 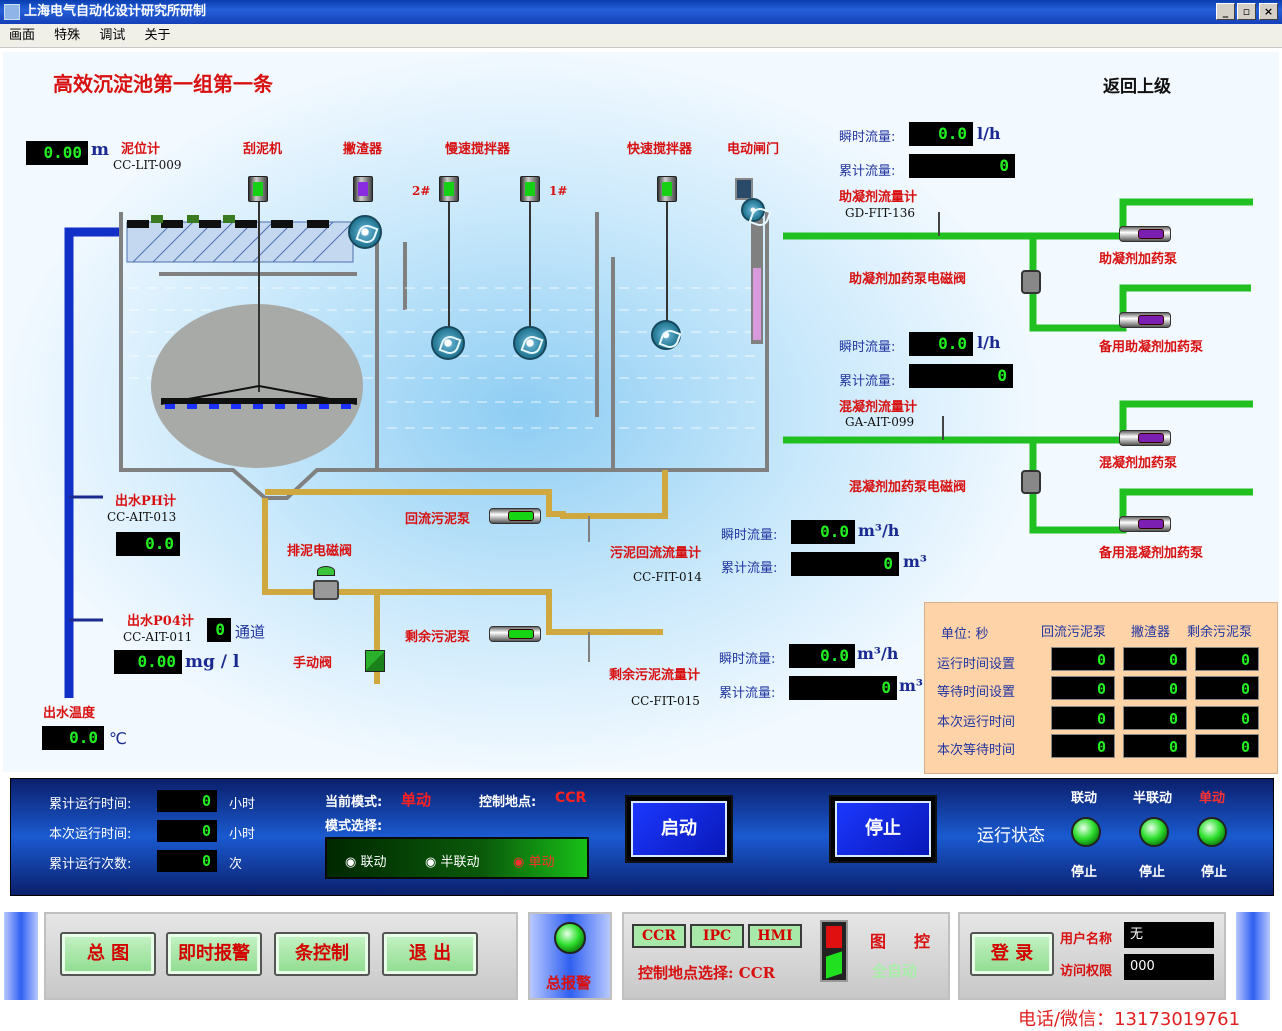 I want to click on status-val-linked: 停止, so click(x=1084, y=872).